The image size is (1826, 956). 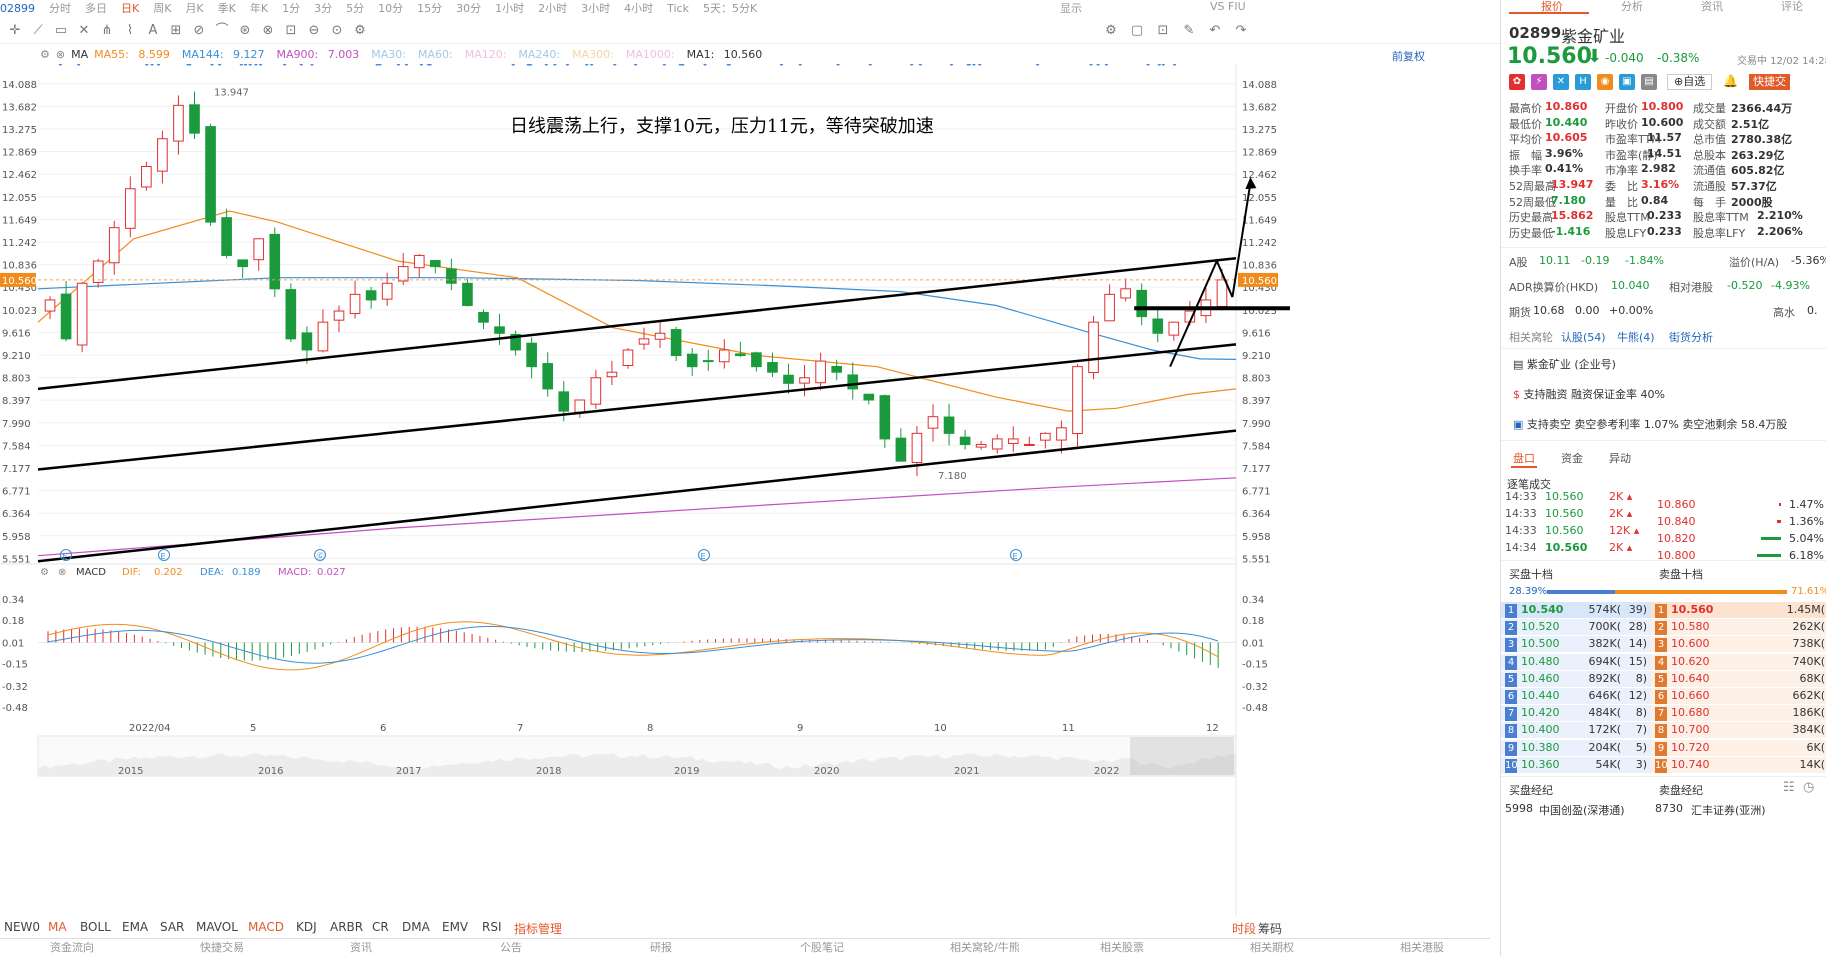 I want to click on linked-field: 牛熊(4), so click(x=1636, y=337).